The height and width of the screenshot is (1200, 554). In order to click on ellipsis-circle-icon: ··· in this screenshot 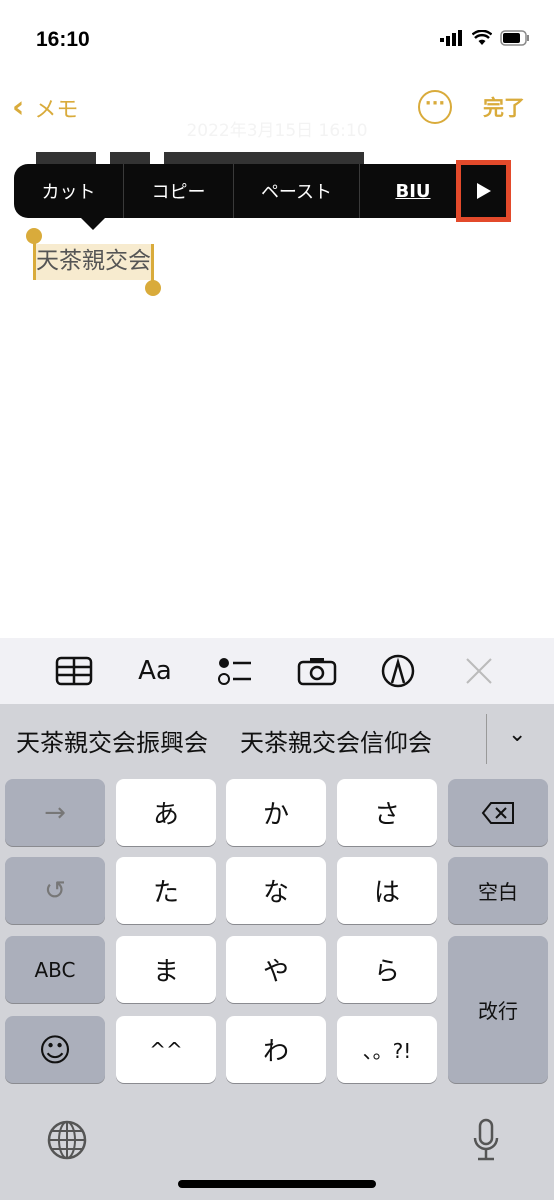, I will do `click(435, 103)`.